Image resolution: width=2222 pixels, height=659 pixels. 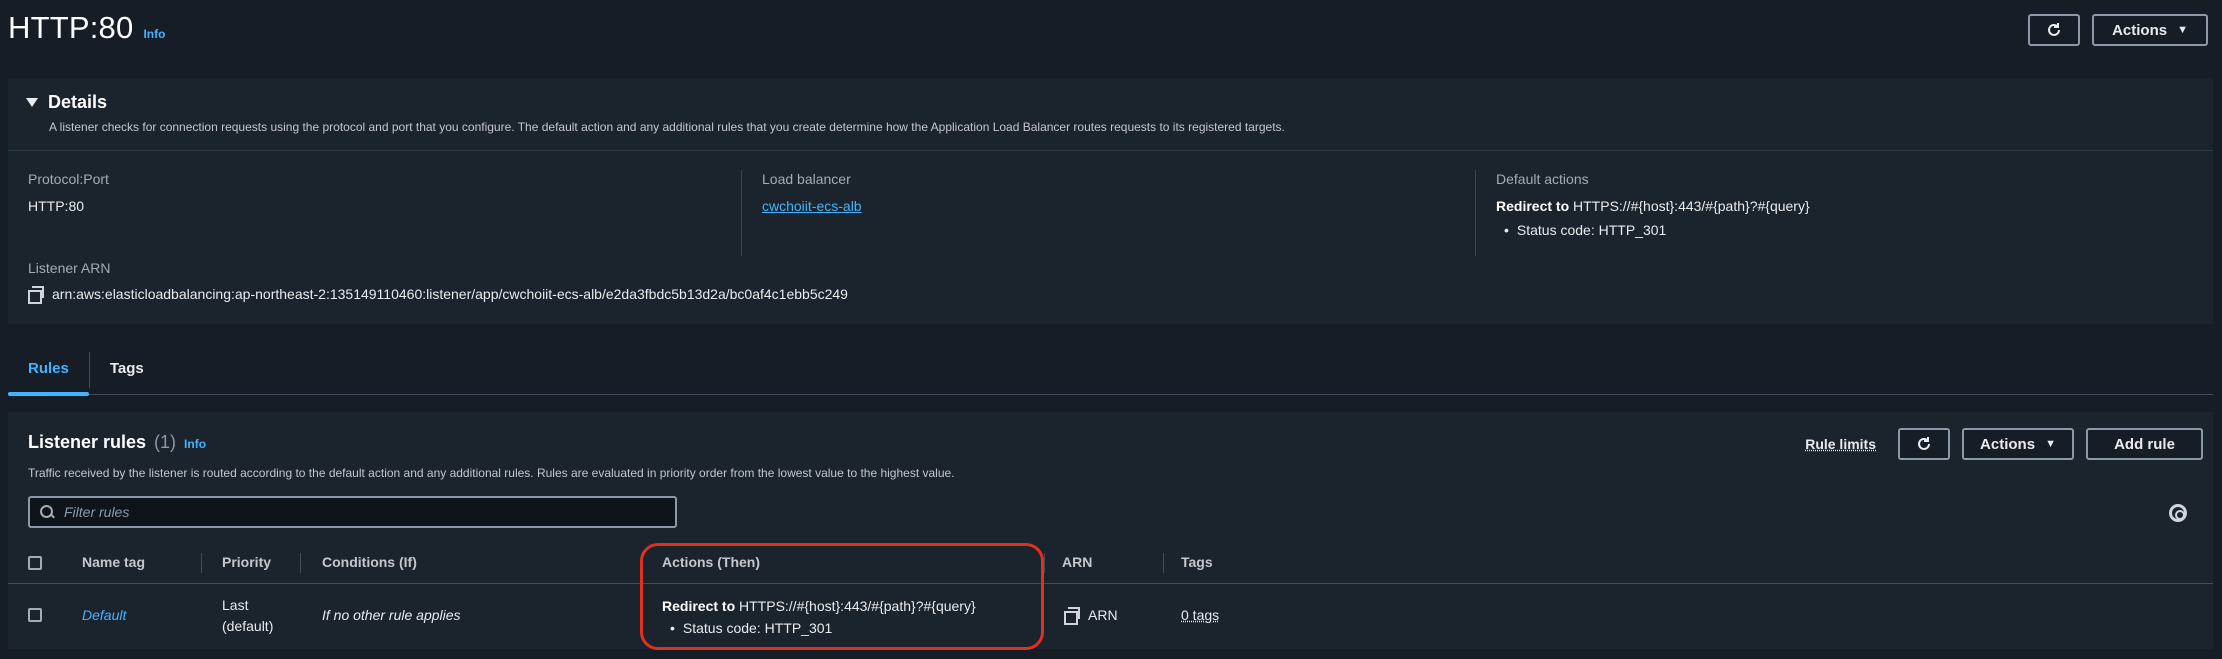 I want to click on col-tags: Tags, so click(x=1197, y=562).